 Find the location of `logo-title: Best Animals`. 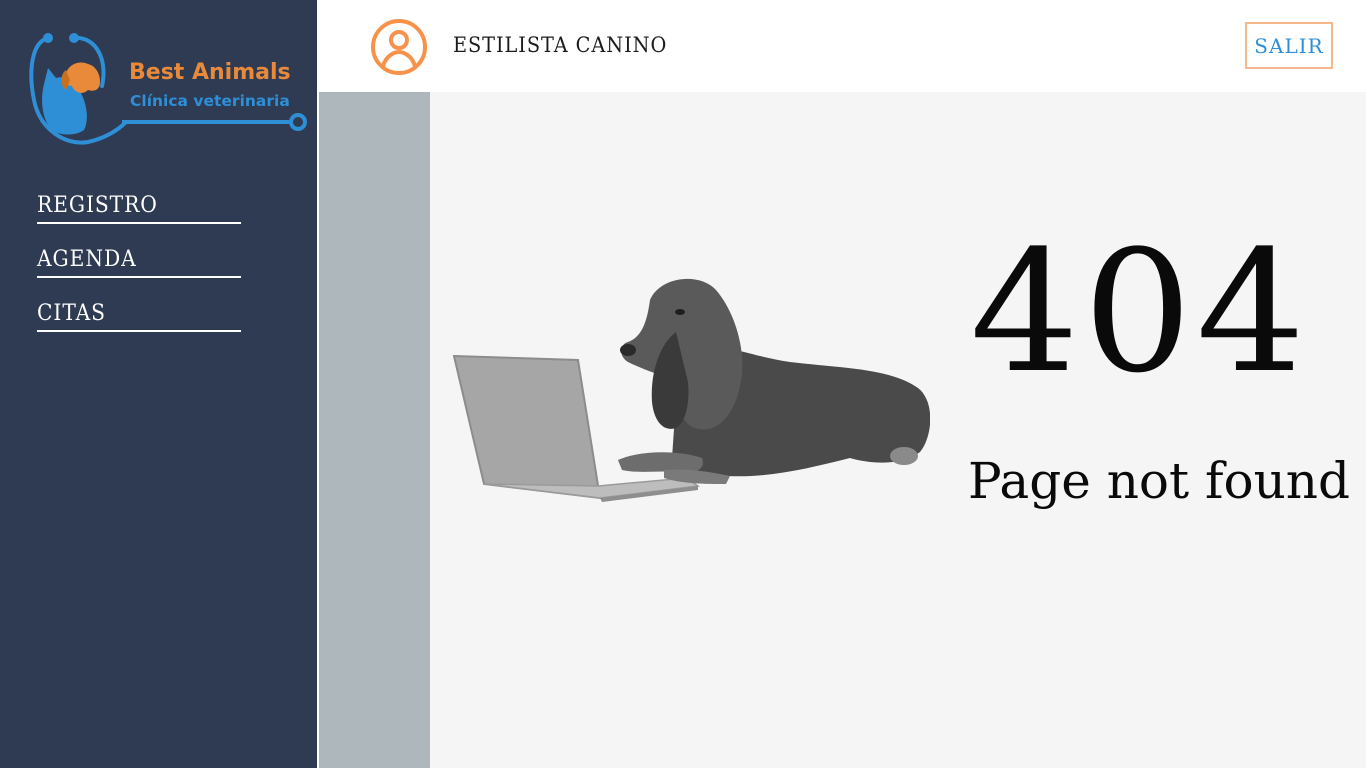

logo-title: Best Animals is located at coordinates (210, 72).